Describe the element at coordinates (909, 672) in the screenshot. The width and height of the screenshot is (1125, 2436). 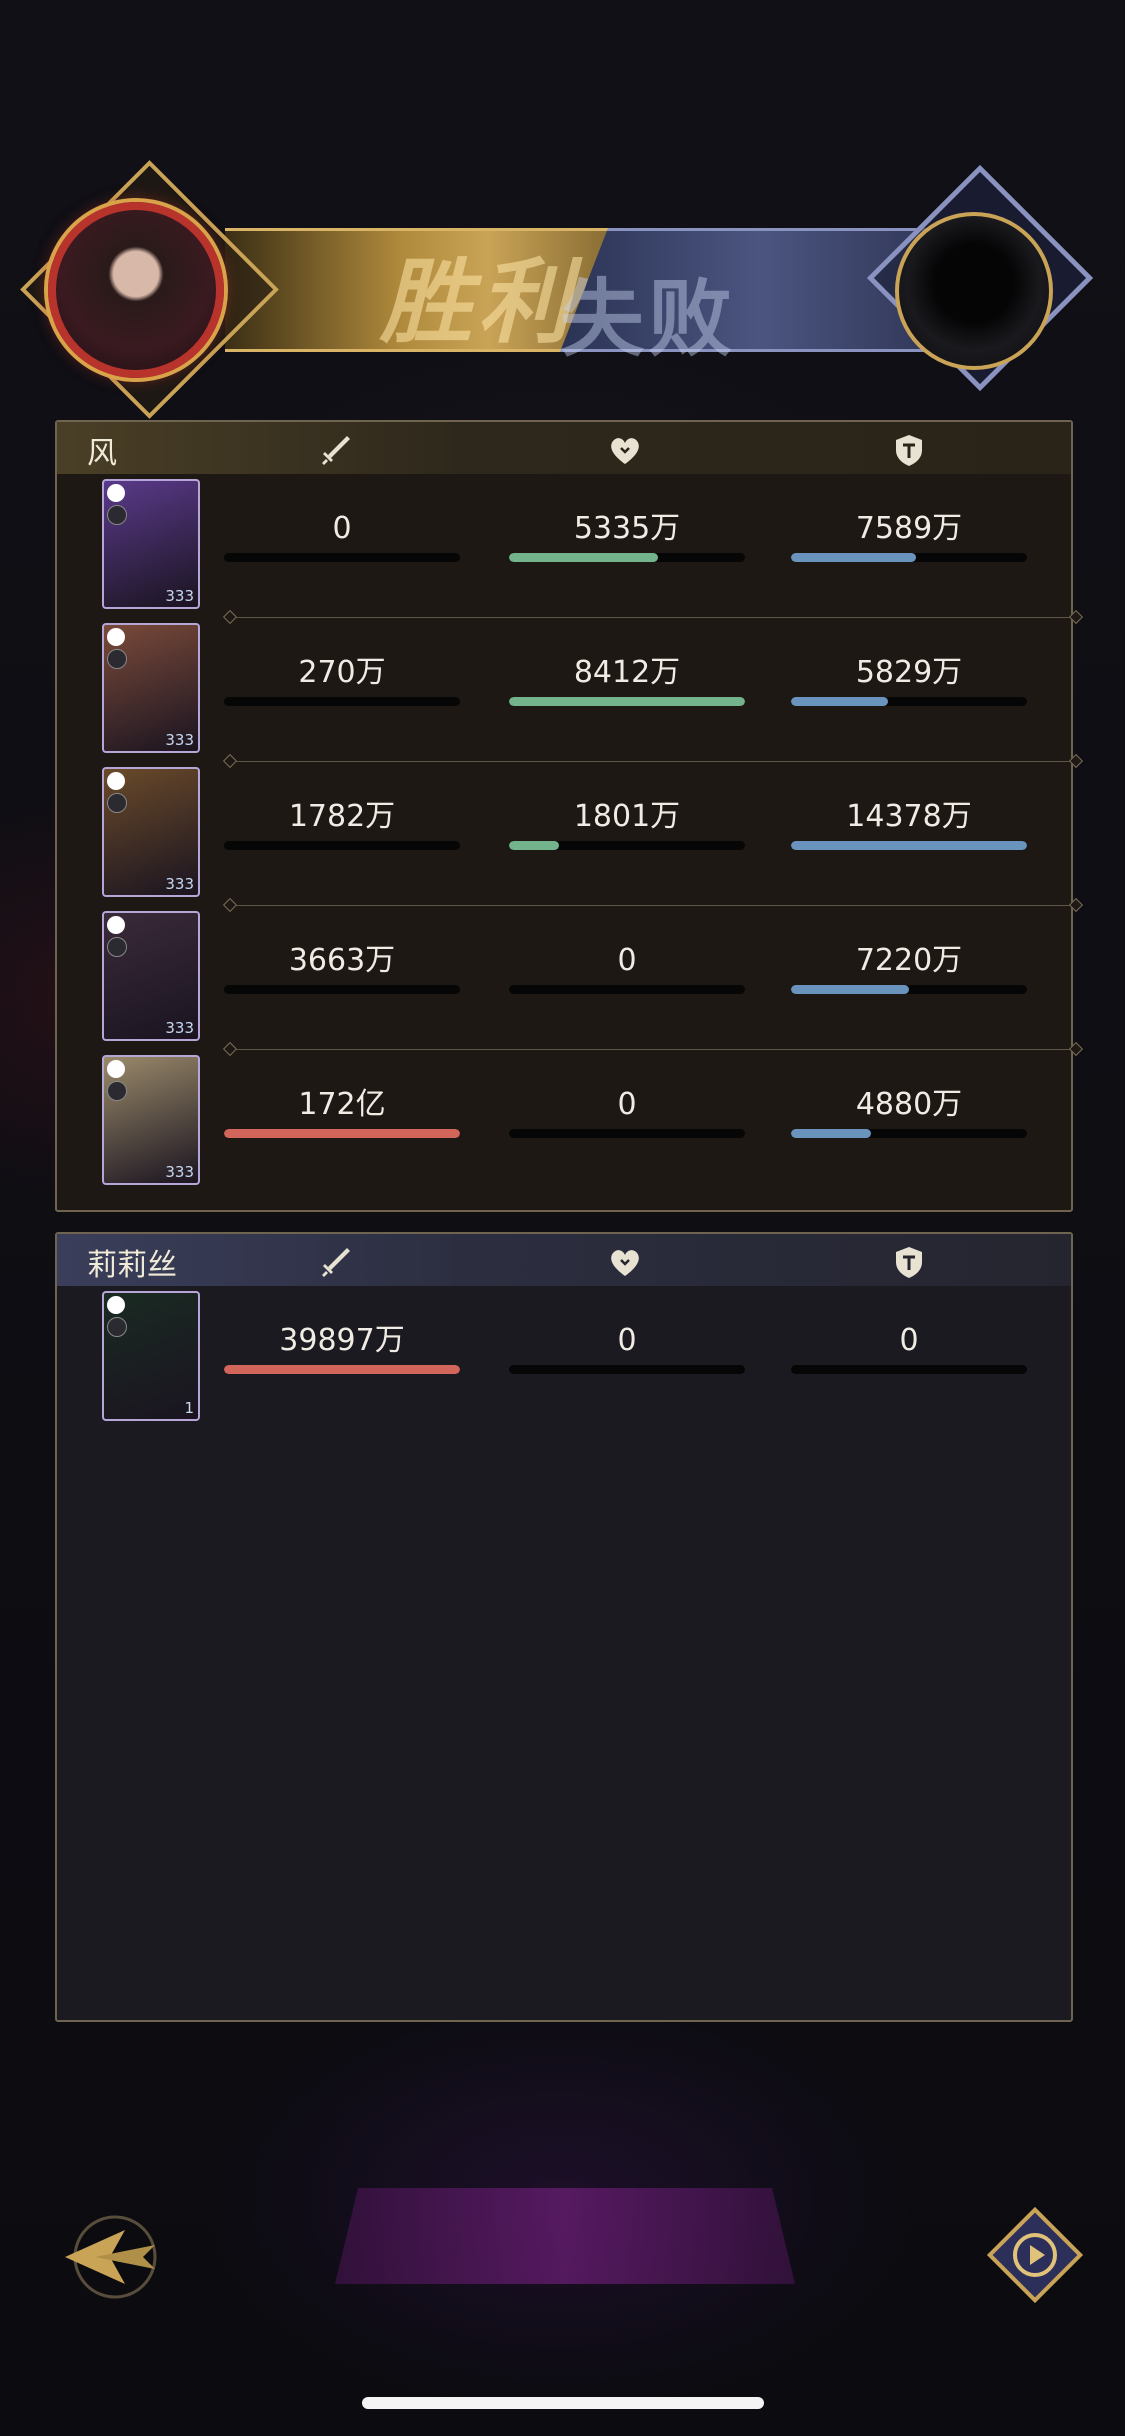
I see `defense-stat-value: 5829万` at that location.